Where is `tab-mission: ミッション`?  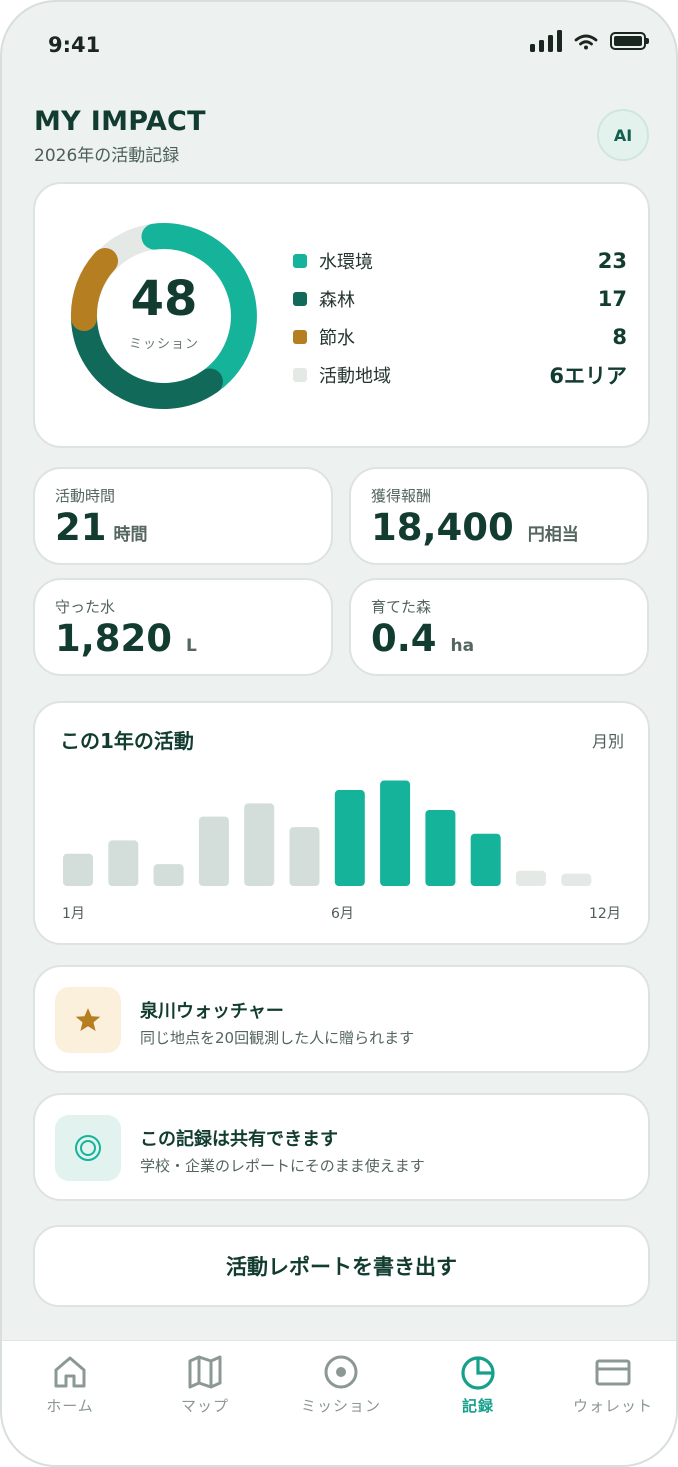
tab-mission: ミッション is located at coordinates (341, 1384).